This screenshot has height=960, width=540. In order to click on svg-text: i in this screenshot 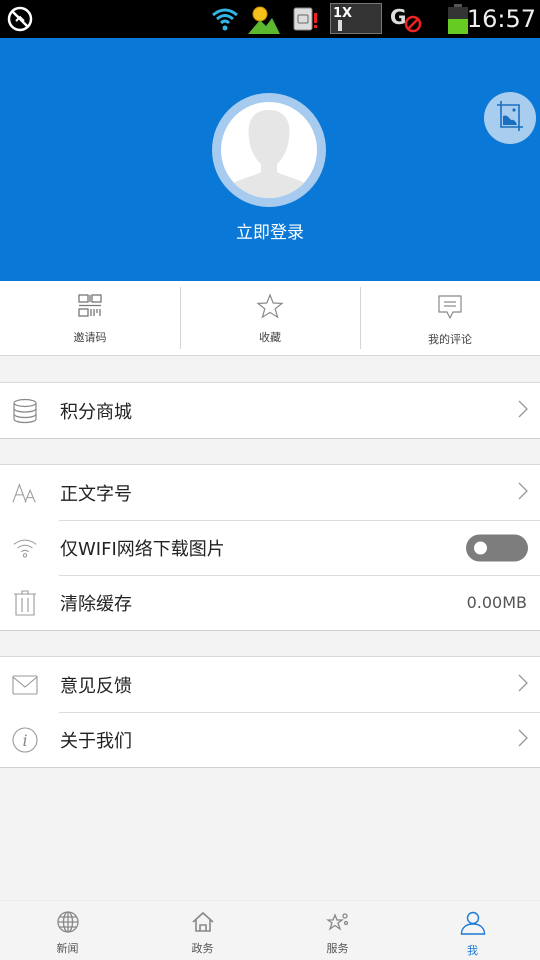, I will do `click(24, 740)`.